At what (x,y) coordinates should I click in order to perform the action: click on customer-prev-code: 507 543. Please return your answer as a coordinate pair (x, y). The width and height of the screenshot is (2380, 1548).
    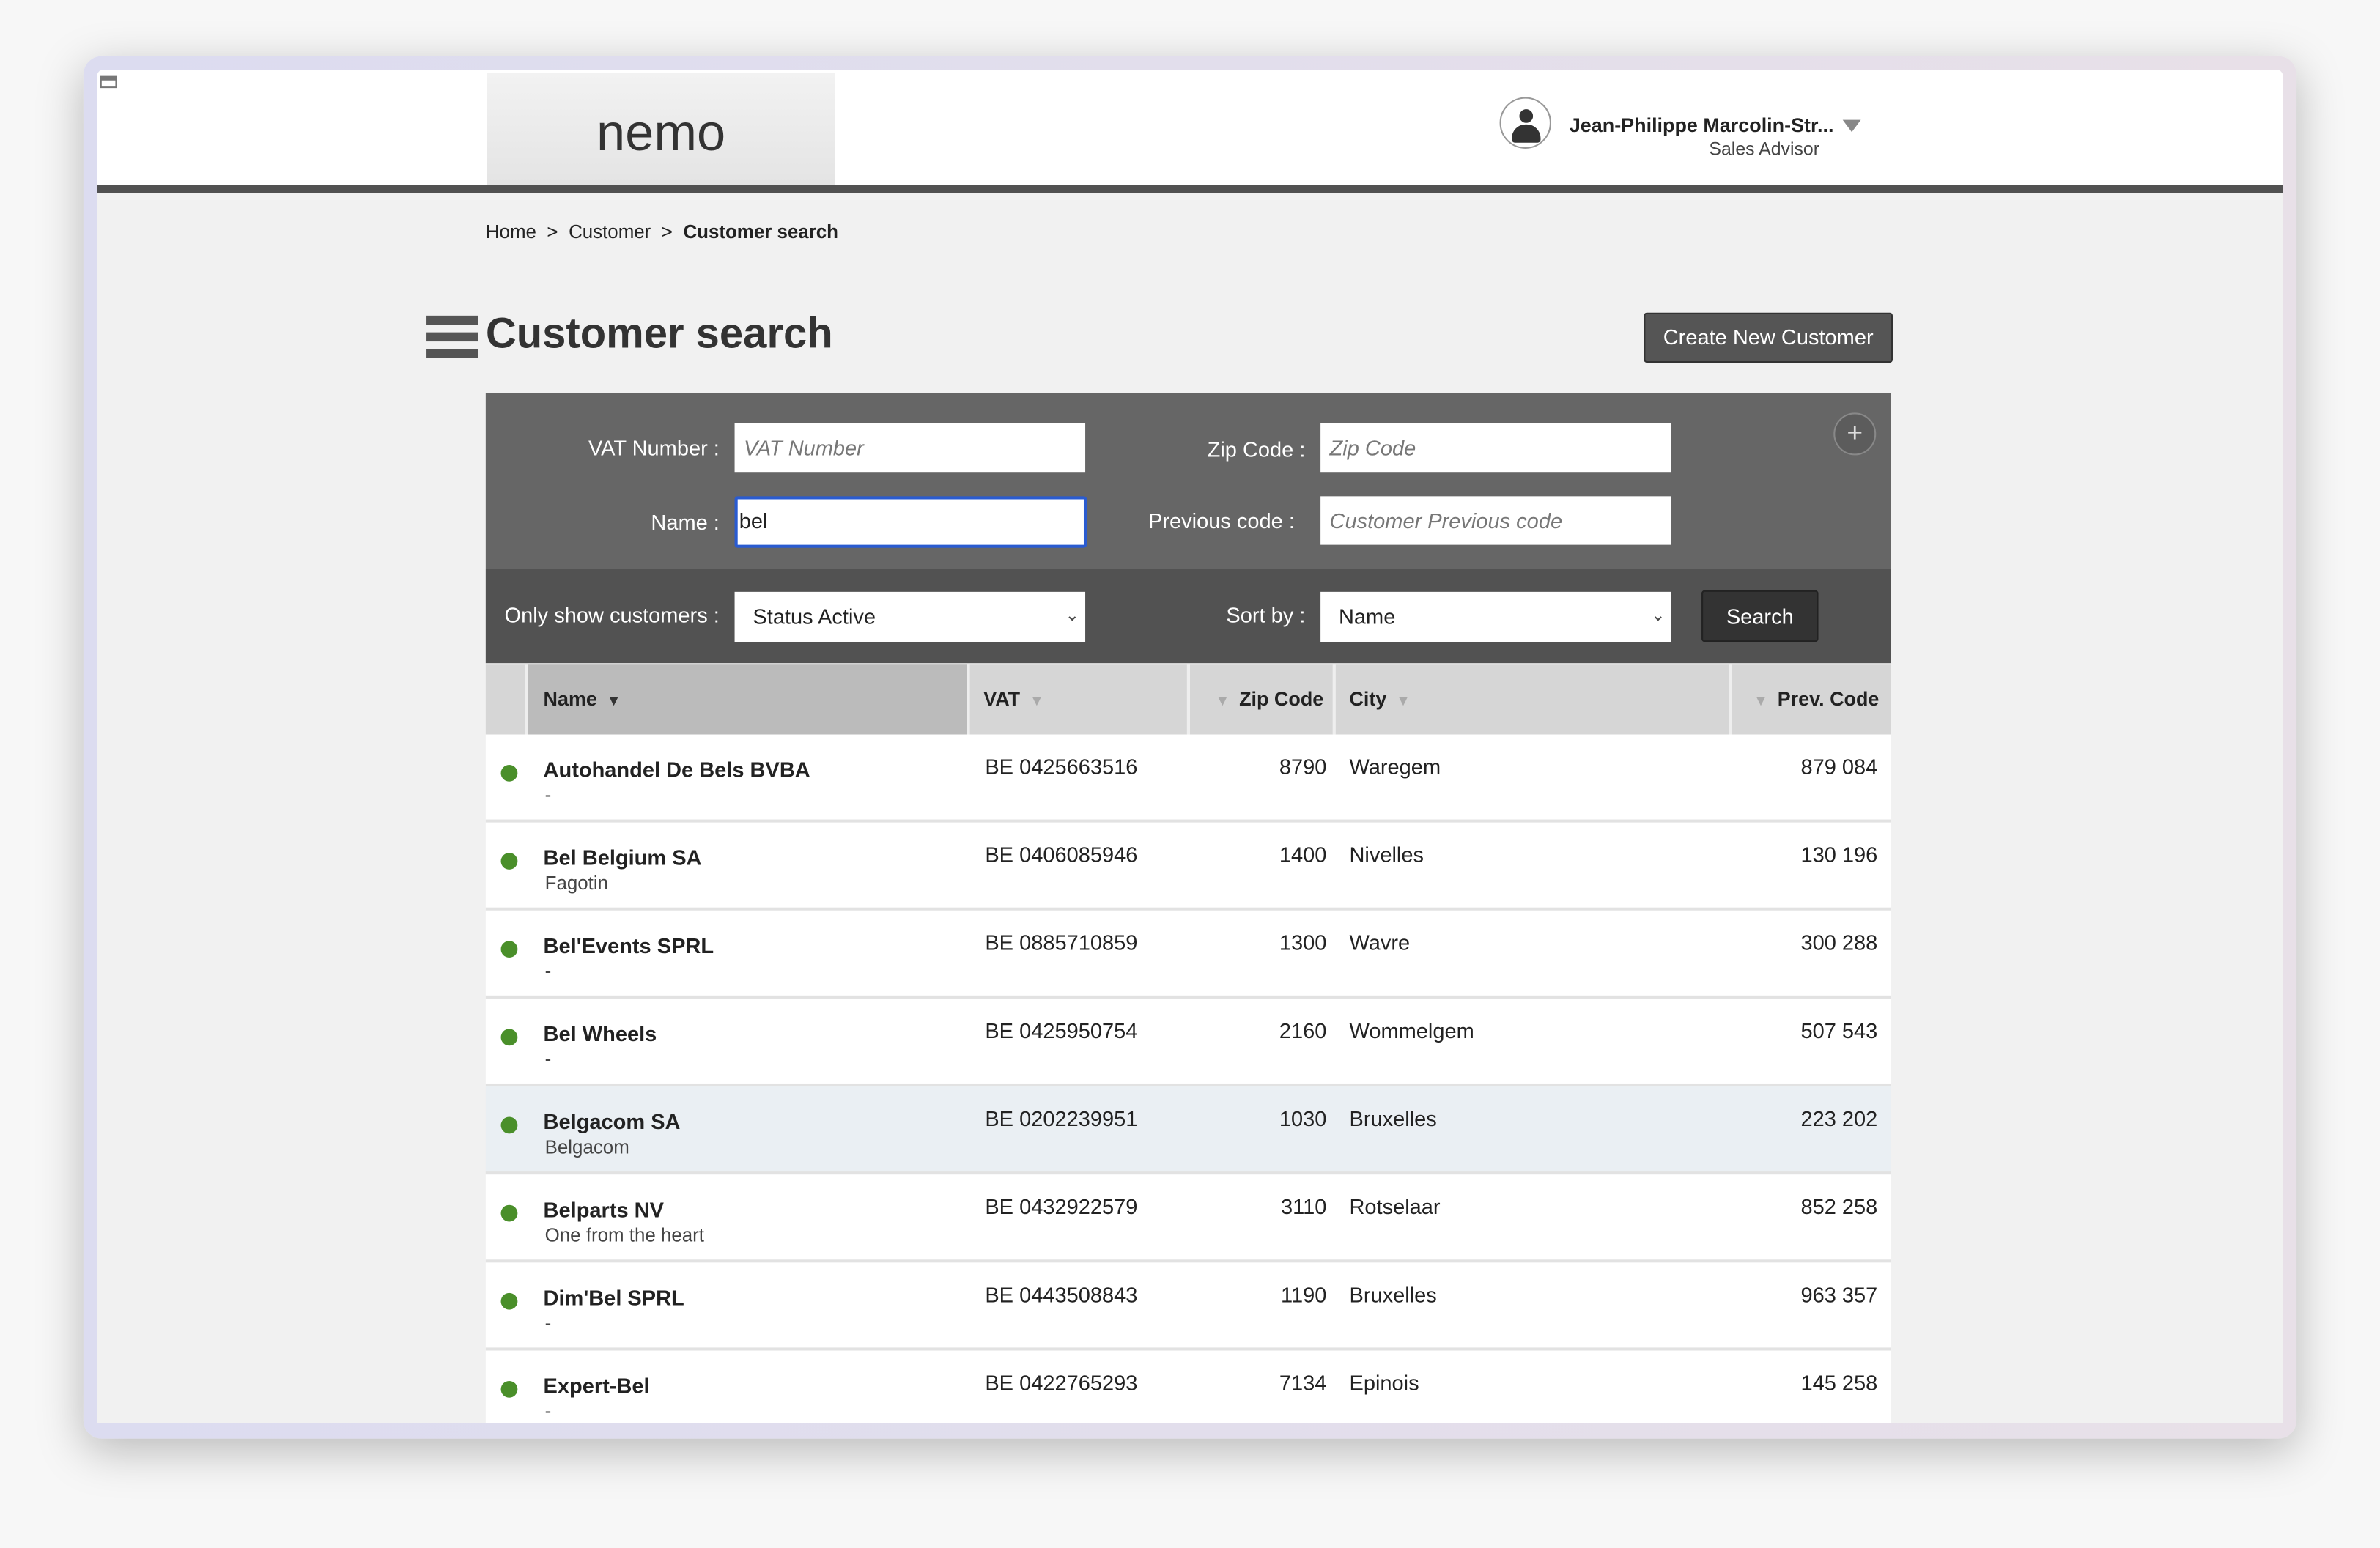
    Looking at the image, I should click on (1839, 1030).